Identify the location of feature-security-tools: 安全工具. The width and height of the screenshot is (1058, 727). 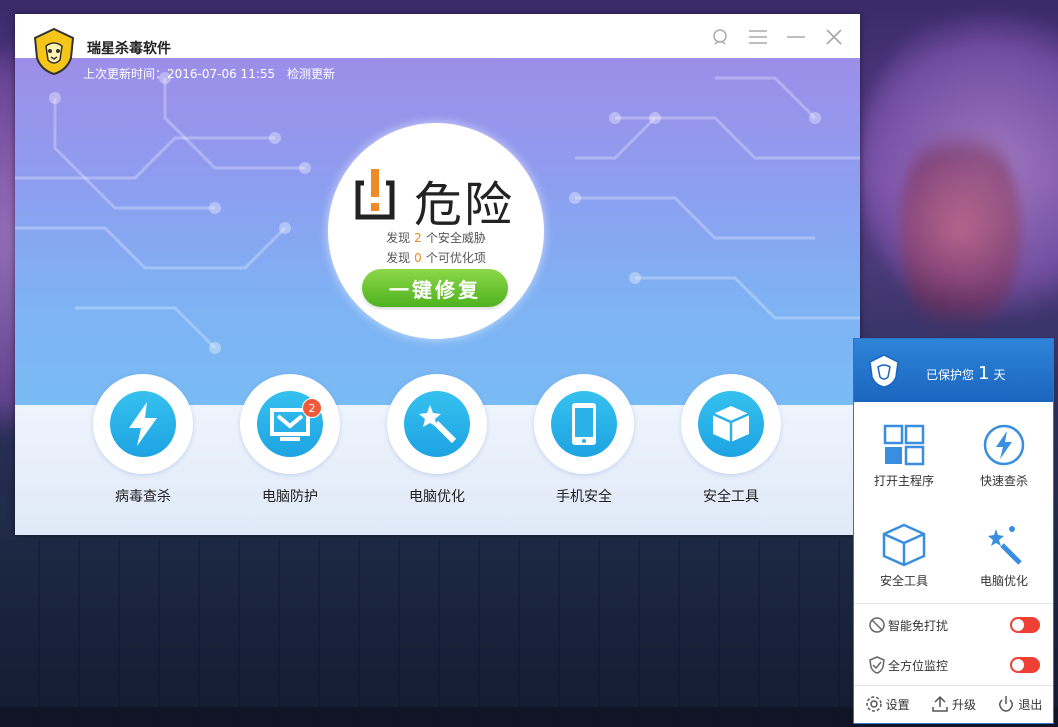
(731, 440).